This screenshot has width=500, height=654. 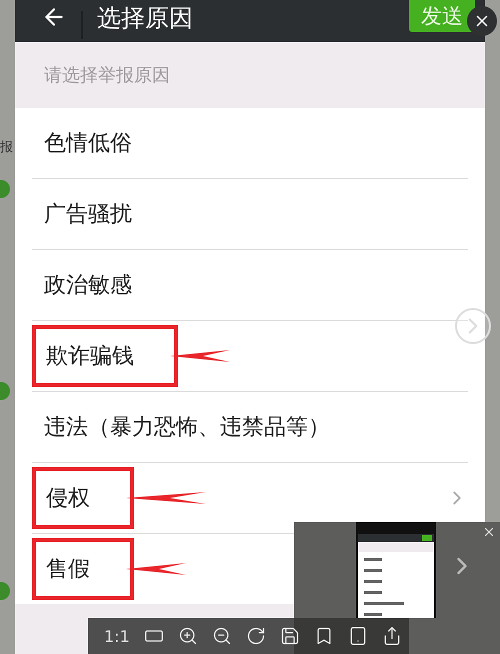 What do you see at coordinates (250, 214) in the screenshot?
I see `reason-item: 广告骚扰` at bounding box center [250, 214].